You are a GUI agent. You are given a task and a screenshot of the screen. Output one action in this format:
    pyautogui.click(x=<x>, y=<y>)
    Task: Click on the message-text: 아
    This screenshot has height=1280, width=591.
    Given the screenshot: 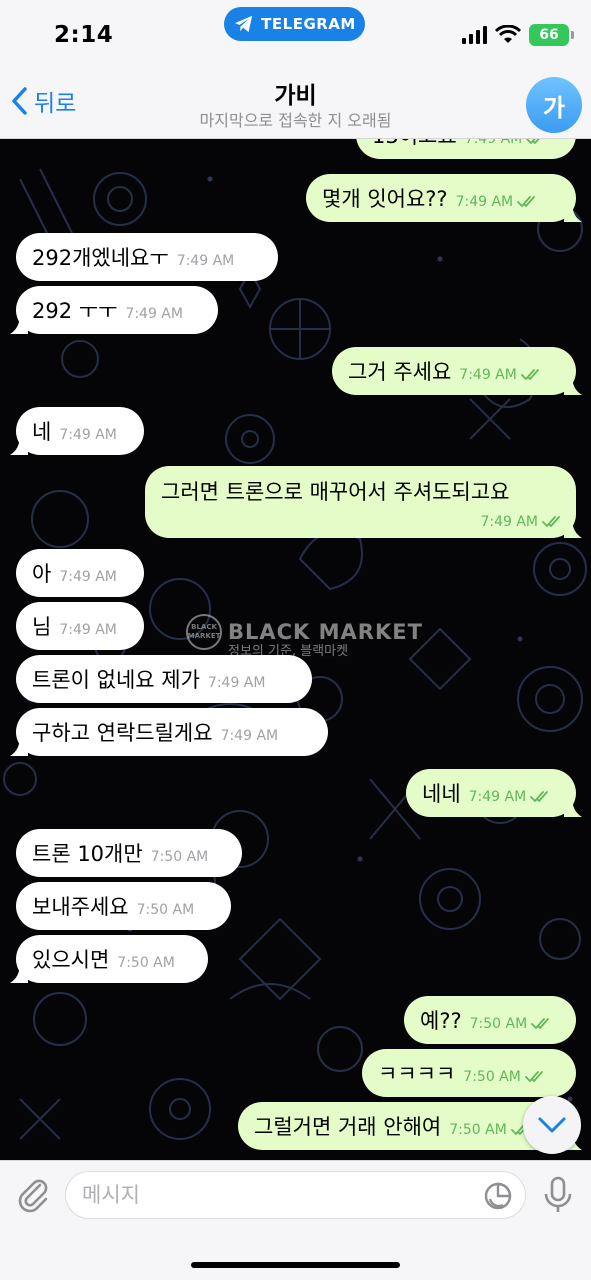 What is the action you would take?
    pyautogui.click(x=42, y=574)
    